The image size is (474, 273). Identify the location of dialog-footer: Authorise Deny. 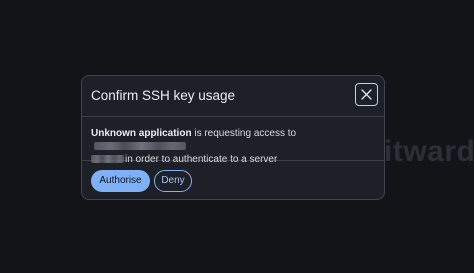
(233, 180).